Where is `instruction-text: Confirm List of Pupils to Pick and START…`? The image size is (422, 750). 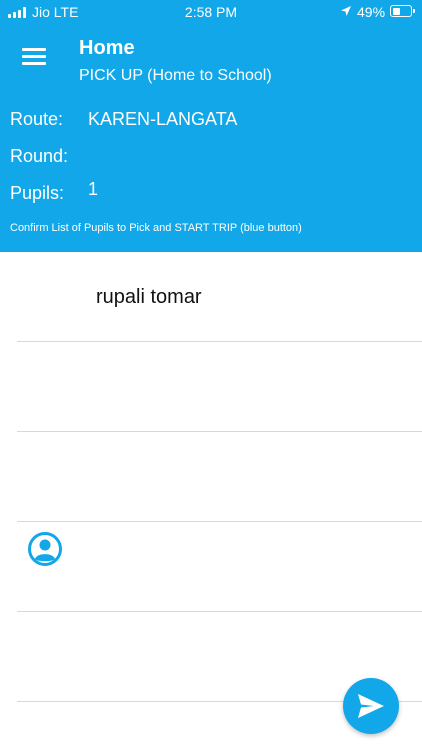
instruction-text: Confirm List of Pupils to Pick and START… is located at coordinates (156, 228).